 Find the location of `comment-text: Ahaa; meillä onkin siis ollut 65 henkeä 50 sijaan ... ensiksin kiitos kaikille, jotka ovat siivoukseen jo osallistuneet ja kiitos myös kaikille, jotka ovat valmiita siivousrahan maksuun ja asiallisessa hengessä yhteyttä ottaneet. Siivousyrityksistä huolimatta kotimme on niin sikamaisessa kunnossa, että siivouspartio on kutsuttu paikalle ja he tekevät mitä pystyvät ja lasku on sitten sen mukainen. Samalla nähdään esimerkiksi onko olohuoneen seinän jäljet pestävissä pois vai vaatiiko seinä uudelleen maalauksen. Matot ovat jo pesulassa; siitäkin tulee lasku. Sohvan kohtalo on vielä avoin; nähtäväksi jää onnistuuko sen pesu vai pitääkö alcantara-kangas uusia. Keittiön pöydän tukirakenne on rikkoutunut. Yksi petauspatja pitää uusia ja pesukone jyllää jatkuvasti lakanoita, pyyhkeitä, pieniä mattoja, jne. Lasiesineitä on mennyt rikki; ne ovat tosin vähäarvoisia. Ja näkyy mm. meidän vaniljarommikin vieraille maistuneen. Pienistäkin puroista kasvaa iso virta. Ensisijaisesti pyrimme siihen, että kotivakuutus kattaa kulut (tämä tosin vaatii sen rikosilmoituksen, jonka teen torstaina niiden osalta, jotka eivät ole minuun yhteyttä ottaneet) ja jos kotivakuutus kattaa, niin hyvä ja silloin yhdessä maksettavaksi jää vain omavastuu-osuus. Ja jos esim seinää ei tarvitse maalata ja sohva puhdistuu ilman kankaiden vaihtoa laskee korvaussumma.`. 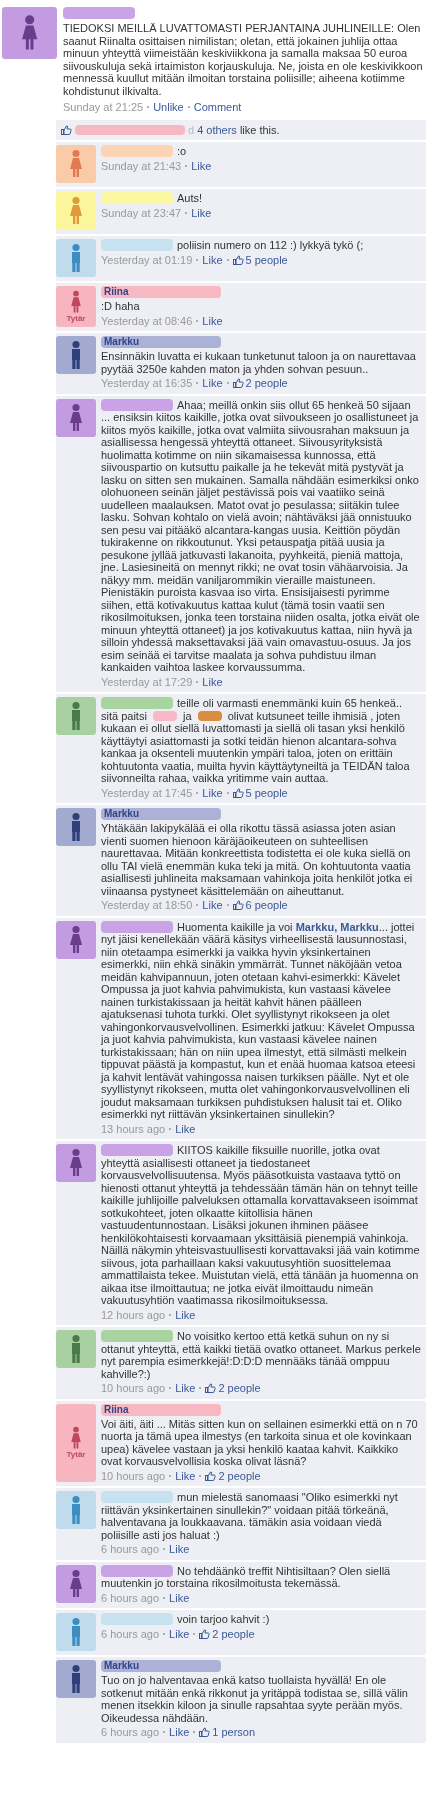

comment-text: Ahaa; meillä onkin siis ollut 65 henkeä 50 sijaan ... ensiksin kiitos kaikille, jotka ovat siivoukseen jo osallistuneet ja kiitos myös kaikille, jotka ovat valmiita siivousrahan maksuun ja asiallisessa hengessä yhteyttä ottaneet. Siivousyrityksistä huolimatta kotimme on niin sikamaisessa kunnossa, että siivouspartio on kutsuttu paikalle ja he tekevät mitä pystyvät ja lasku on sitten sen mukainen. Samalla nähdään esimerkiksi onko olohuoneen seinän jäljet pestävissä pois vai vaatiiko seinä uudelleen maalauksen. Matot ovat jo pesulassa; siitäkin tulee lasku. Sohvan kohtalo on vielä avoin; nähtäväksi jää onnistuuko sen pesu vai pitääkö alcantara-kangas uusia. Keittiön pöydän tukirakenne on rikkoutunut. Yksi petauspatja pitää uusia ja pesukone jyllää jatkuvasti lakanoita, pyyhkeitä, pieniä mattoja, jne. Lasiesineitä on mennyt rikki; ne ovat tosin vähäarvoisia. Ja näkyy mm. meidän vaniljarommikin vieraille maistuneen. Pienistäkin puroista kasvaa iso virta. Ensisijaisesti pyrimme siihen, että kotivakuutus kattaa kulut (tämä tosin vaatii sen rikosilmoituksen, jonka teen torstaina niiden osalta, jotka eivät ole minuun yhteyttä ottaneet) ja jos kotivakuutus kattaa, niin hyvä ja silloin yhdessä maksettavaksi jää vain omavastuu-osuus. Ja jos esim seinää ei tarvitse maalata ja sohva puhdistuu ilman kankaiden vaihtoa laskee korvaussumma. is located at coordinates (261, 536).